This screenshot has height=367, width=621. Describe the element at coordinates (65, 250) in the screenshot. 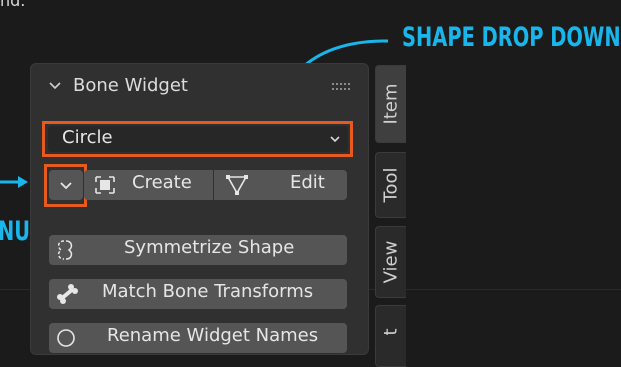

I see `symmetry-icon` at that location.